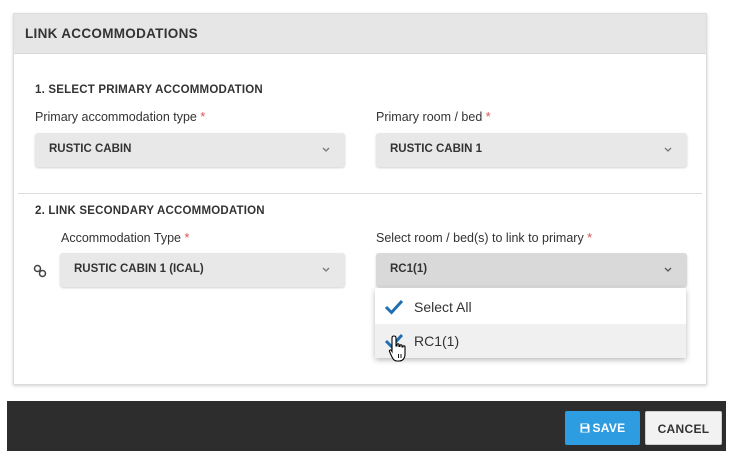 Image resolution: width=733 pixels, height=456 pixels. Describe the element at coordinates (149, 90) in the screenshot. I see `section-primary-title: 1. SELECT PRIMARY ACCOMMODATION` at that location.